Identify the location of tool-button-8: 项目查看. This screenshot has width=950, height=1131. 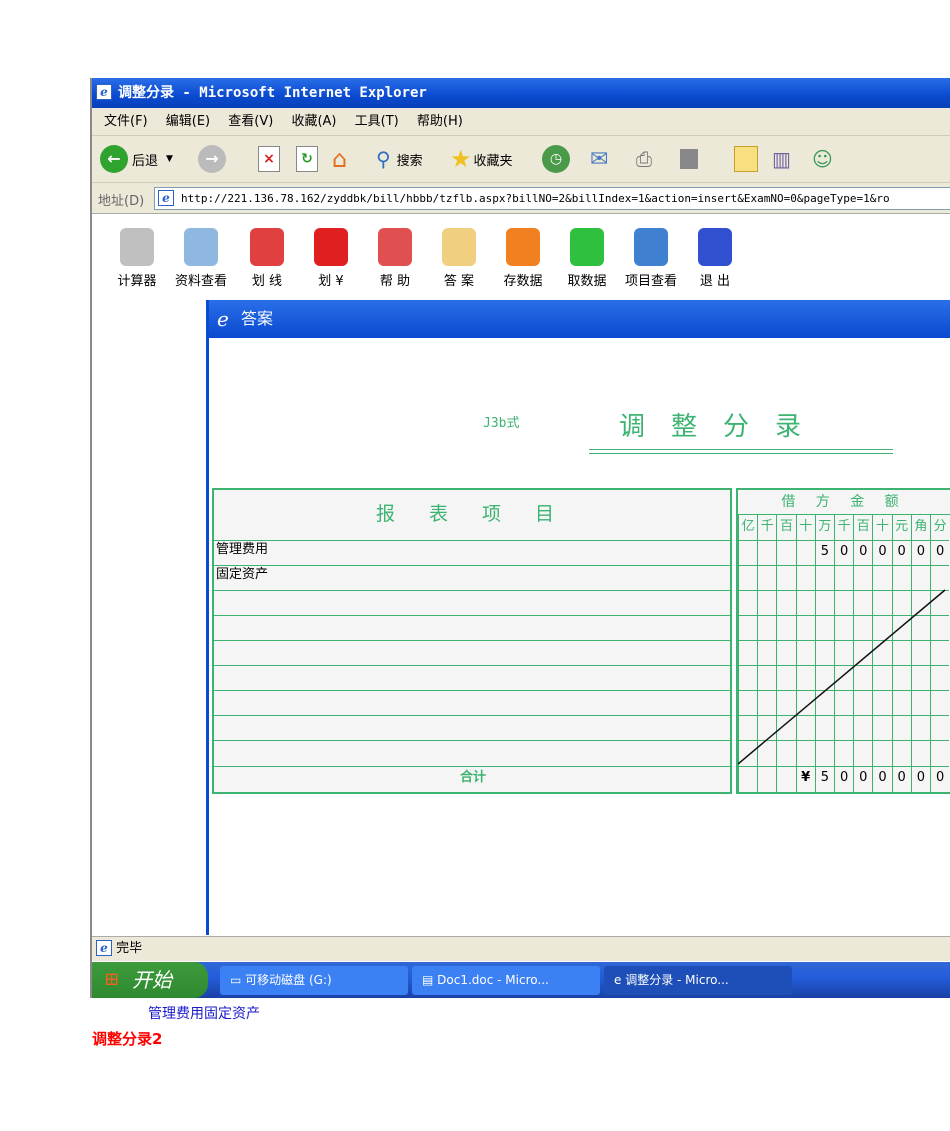
(651, 258).